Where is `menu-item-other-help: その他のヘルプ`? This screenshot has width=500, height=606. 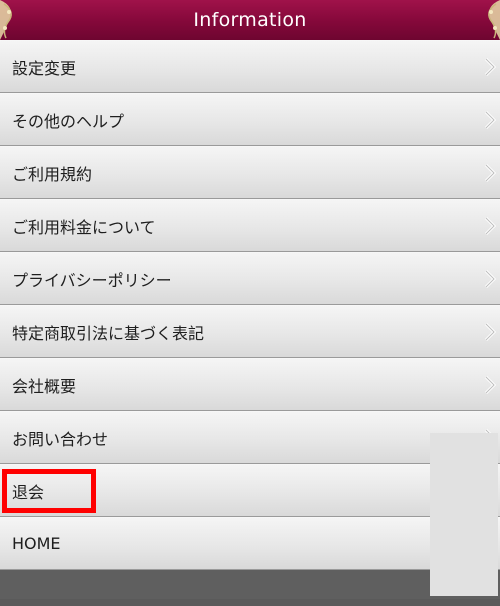
menu-item-other-help: その他のヘルプ is located at coordinates (250, 119).